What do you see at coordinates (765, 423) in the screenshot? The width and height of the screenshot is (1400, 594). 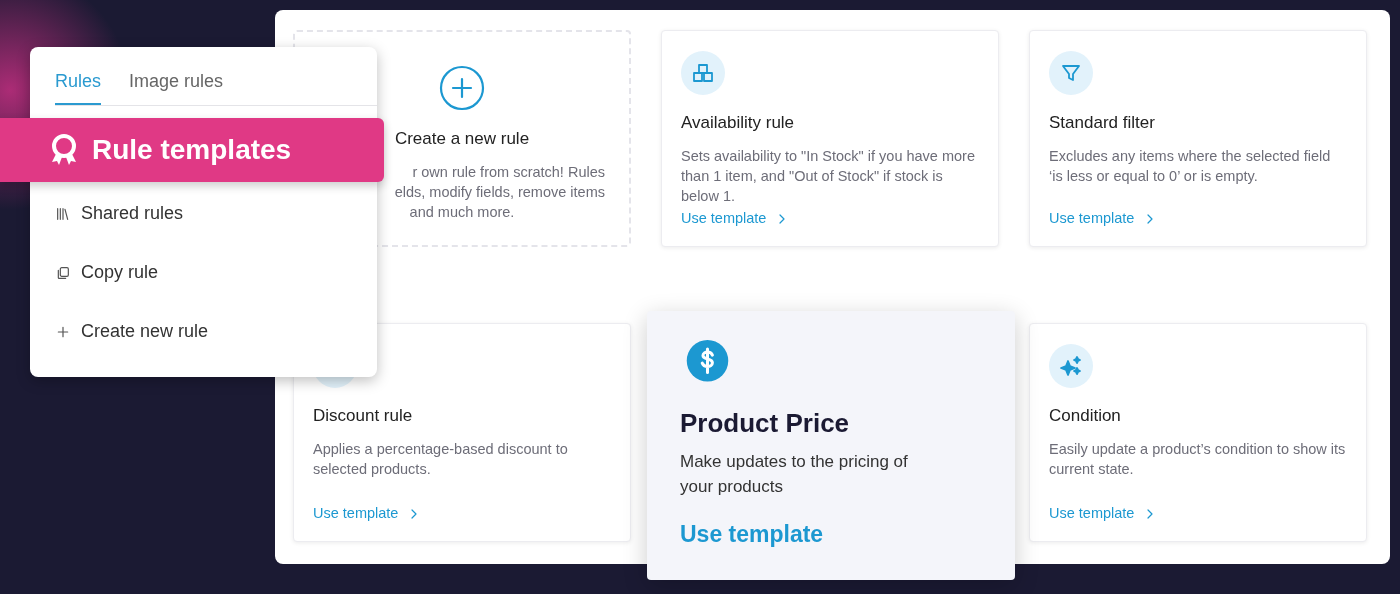 I see `card-title: Product Price` at bounding box center [765, 423].